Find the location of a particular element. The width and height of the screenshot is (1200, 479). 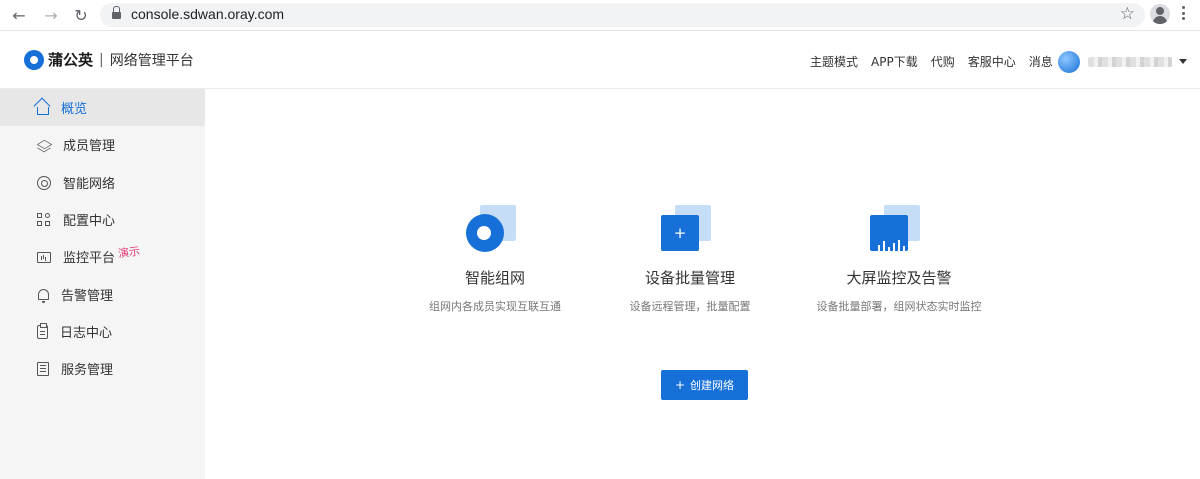

back-arrow-icon: ← is located at coordinates (19, 15).